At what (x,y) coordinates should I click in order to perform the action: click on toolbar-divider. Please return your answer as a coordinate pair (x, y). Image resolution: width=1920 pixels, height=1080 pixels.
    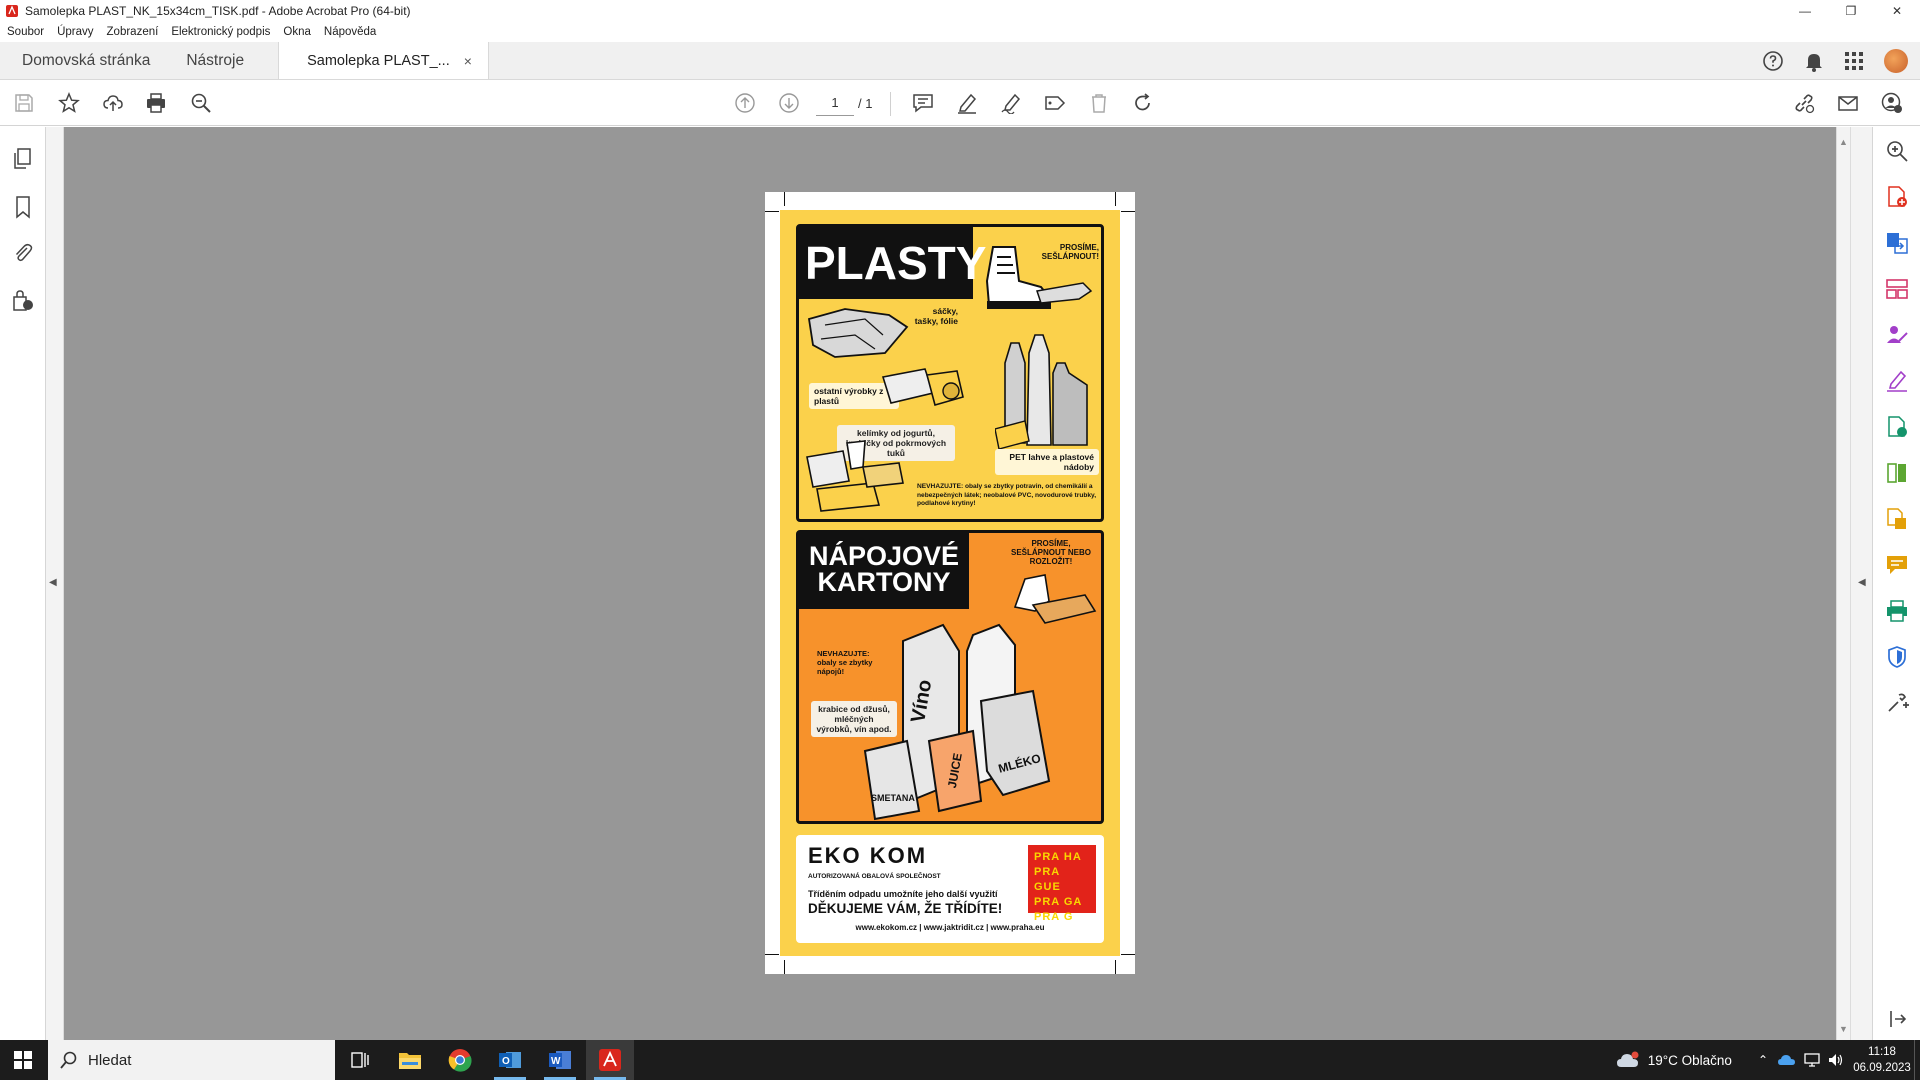
    Looking at the image, I should click on (890, 104).